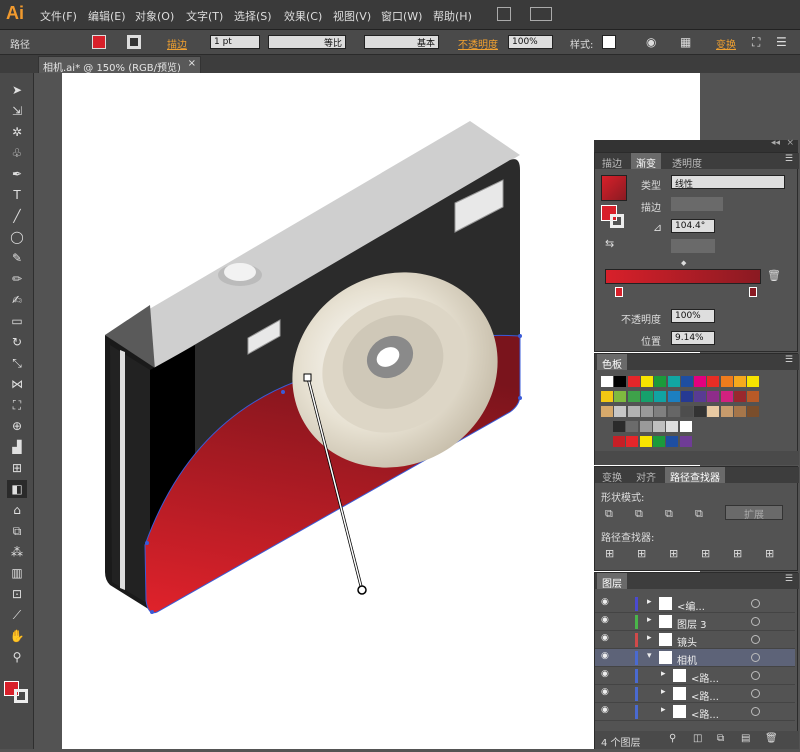 This screenshot has height=752, width=800. Describe the element at coordinates (745, 738) in the screenshot. I see `new-layer-icon: ▤` at that location.